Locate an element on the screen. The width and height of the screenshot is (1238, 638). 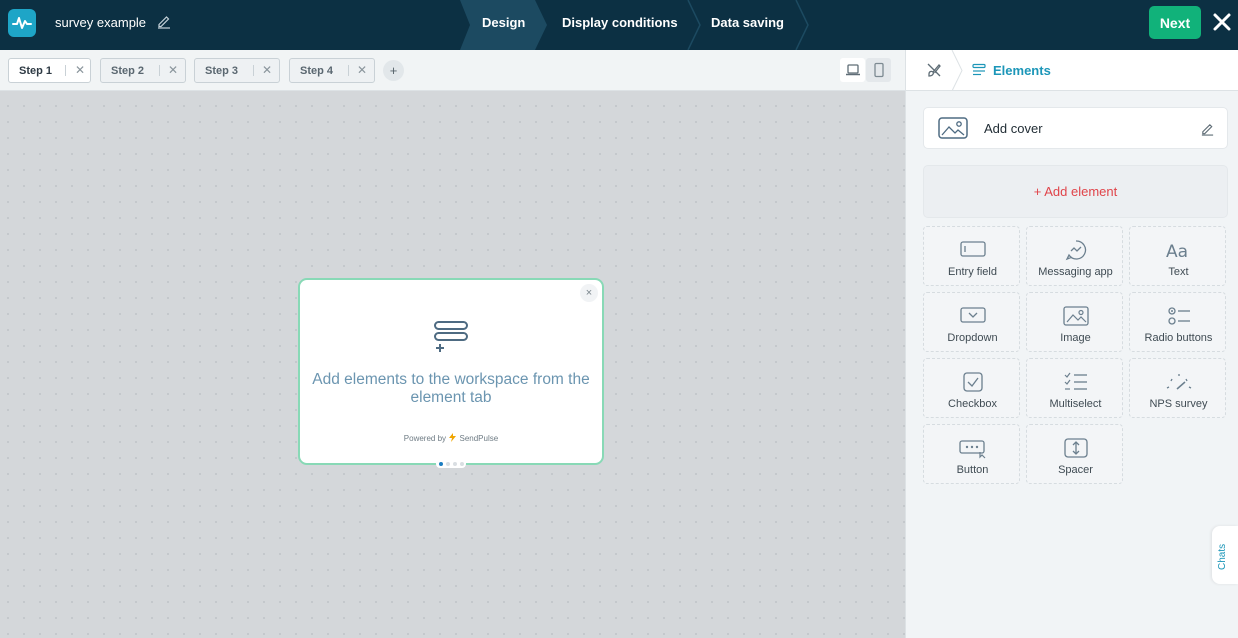
element-label: Radio buttons is located at coordinates (1178, 338).